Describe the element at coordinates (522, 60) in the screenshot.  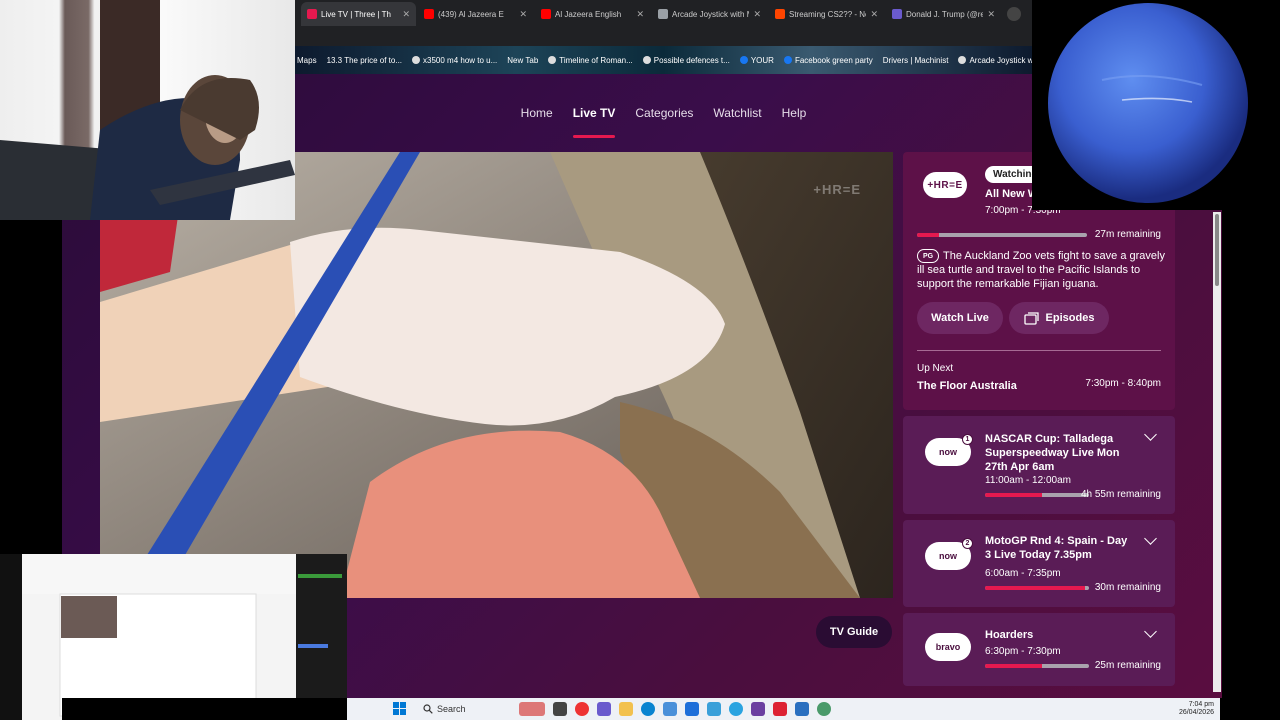
I see `bookmark: New Tab` at that location.